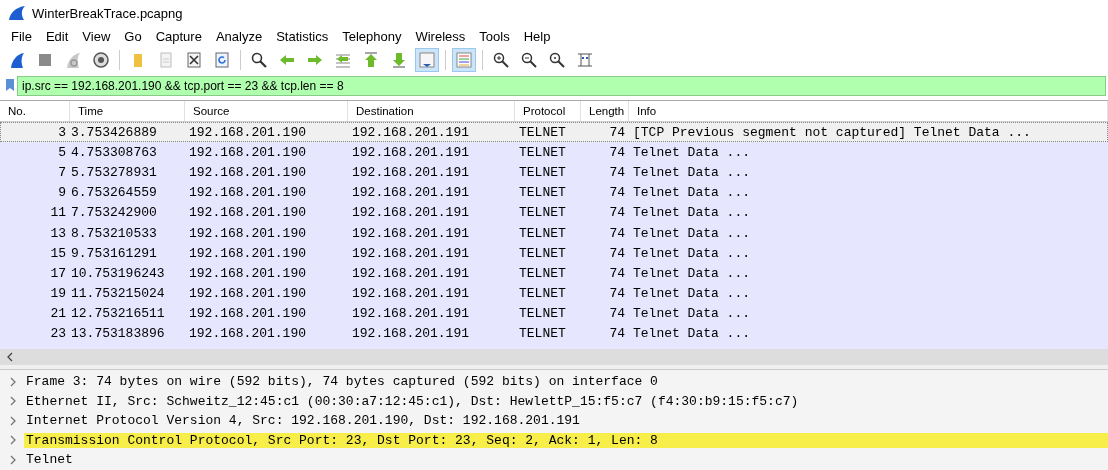  Describe the element at coordinates (10, 85) in the screenshot. I see `bookmark-icon` at that location.